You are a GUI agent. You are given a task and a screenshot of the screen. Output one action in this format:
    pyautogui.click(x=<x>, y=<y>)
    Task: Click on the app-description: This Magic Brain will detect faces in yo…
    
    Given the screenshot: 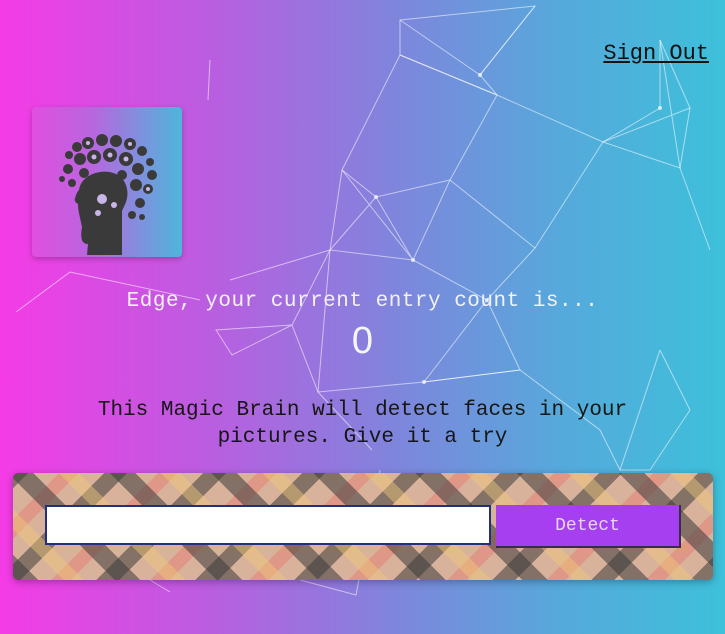 What is the action you would take?
    pyautogui.click(x=362, y=424)
    